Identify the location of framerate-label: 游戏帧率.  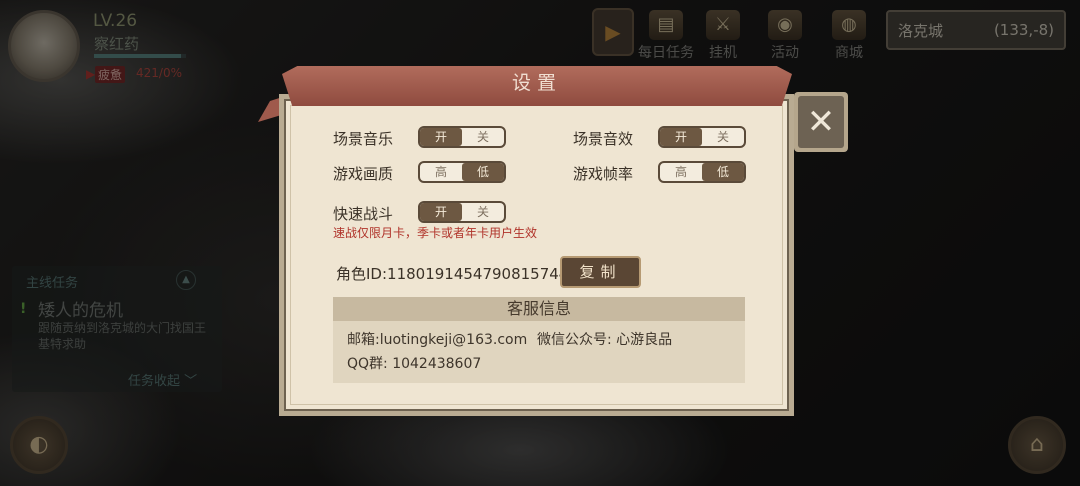
(603, 174).